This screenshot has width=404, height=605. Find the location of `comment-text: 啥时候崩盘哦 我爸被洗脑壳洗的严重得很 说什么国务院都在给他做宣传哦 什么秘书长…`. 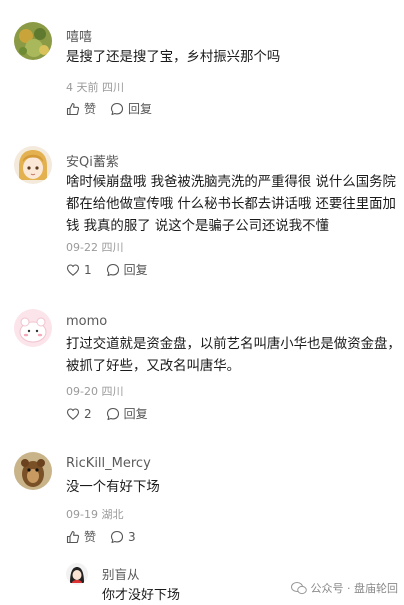

comment-text: 啥时候崩盘哦 我爸被洗脑壳洗的严重得很 说什么国务院都在给他做宣传哦 什么秘书长… is located at coordinates (231, 204).